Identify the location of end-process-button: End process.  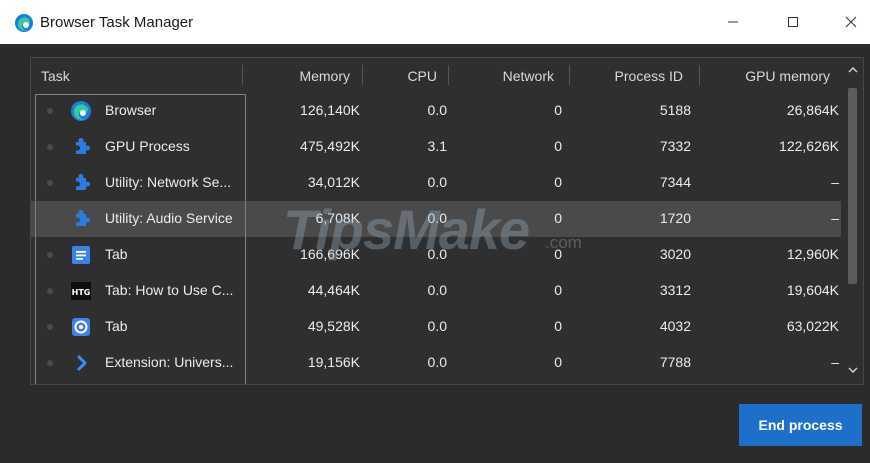
(800, 425).